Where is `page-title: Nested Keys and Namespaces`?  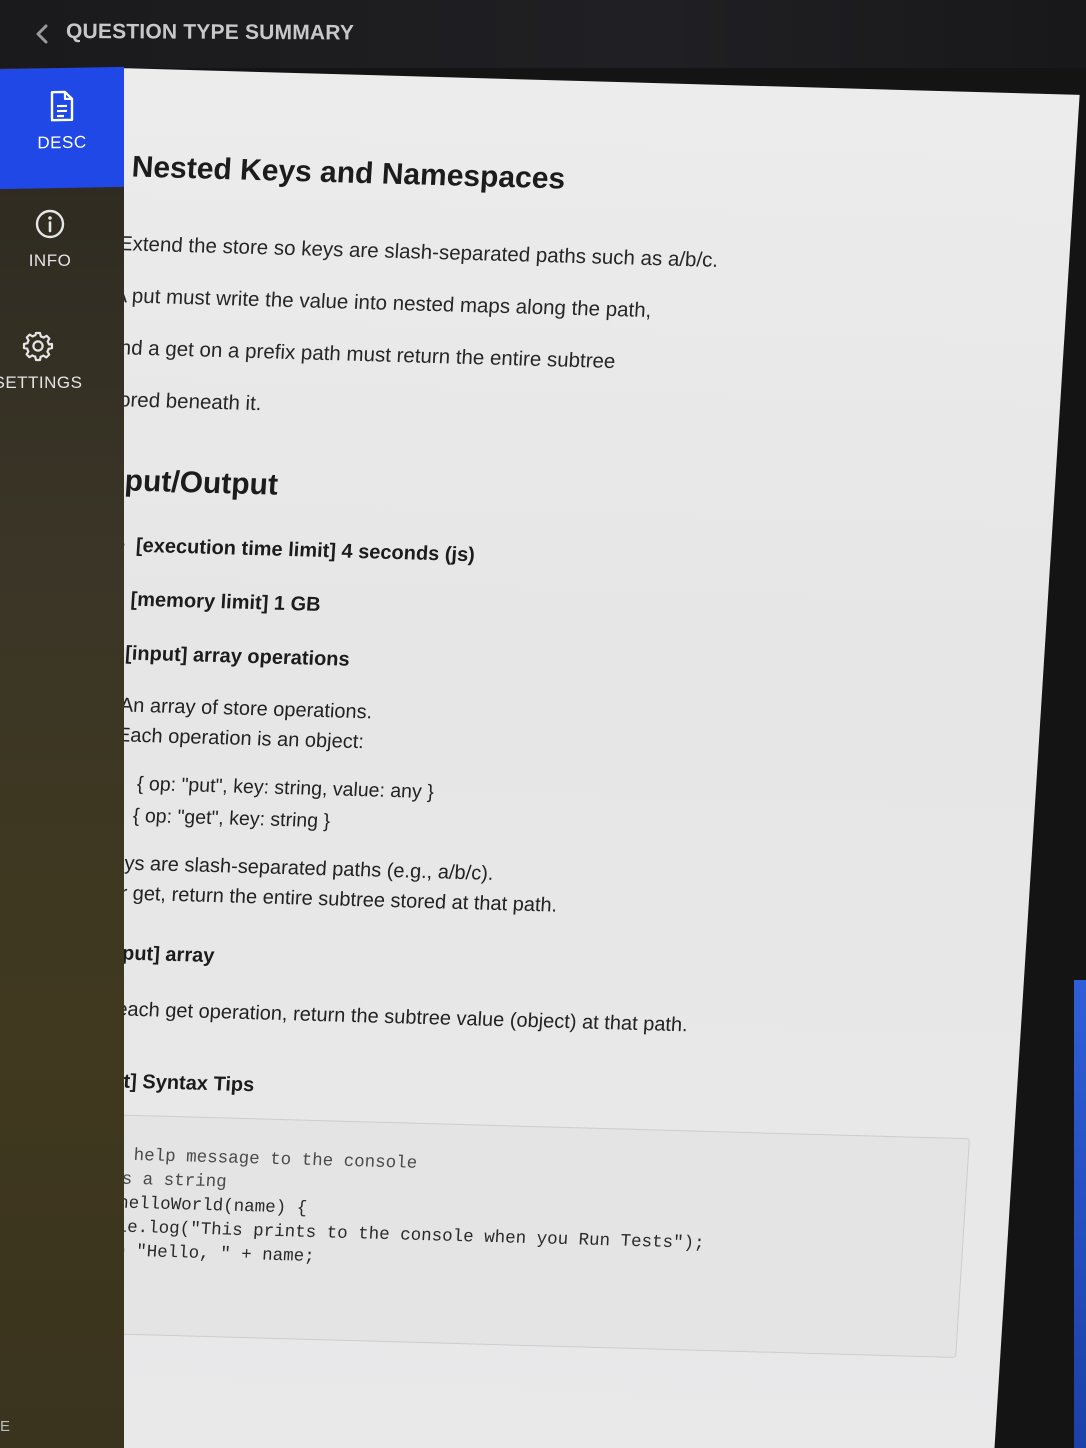 page-title: Nested Keys and Namespaces is located at coordinates (348, 173).